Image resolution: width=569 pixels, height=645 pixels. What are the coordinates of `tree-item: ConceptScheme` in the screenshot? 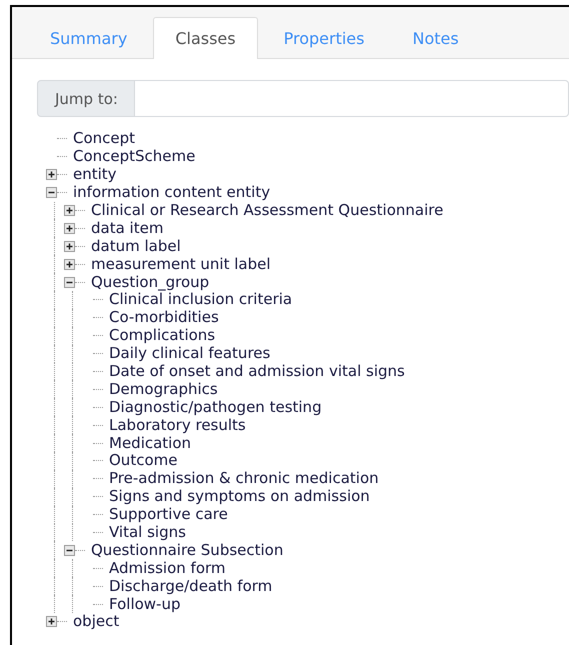 It's located at (134, 157).